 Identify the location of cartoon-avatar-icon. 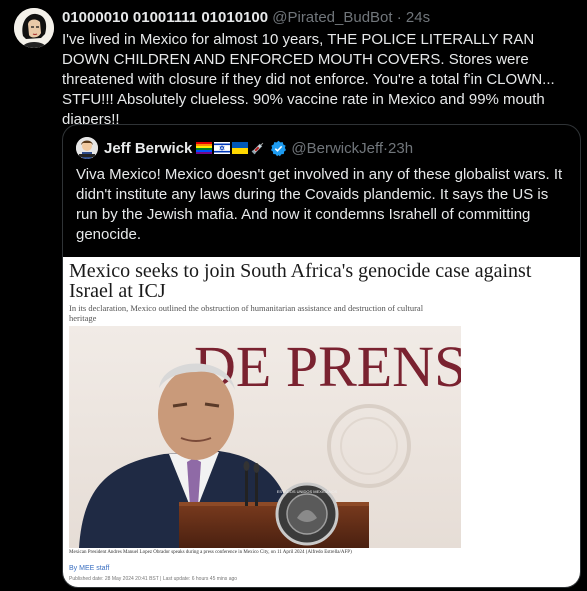
(87, 148).